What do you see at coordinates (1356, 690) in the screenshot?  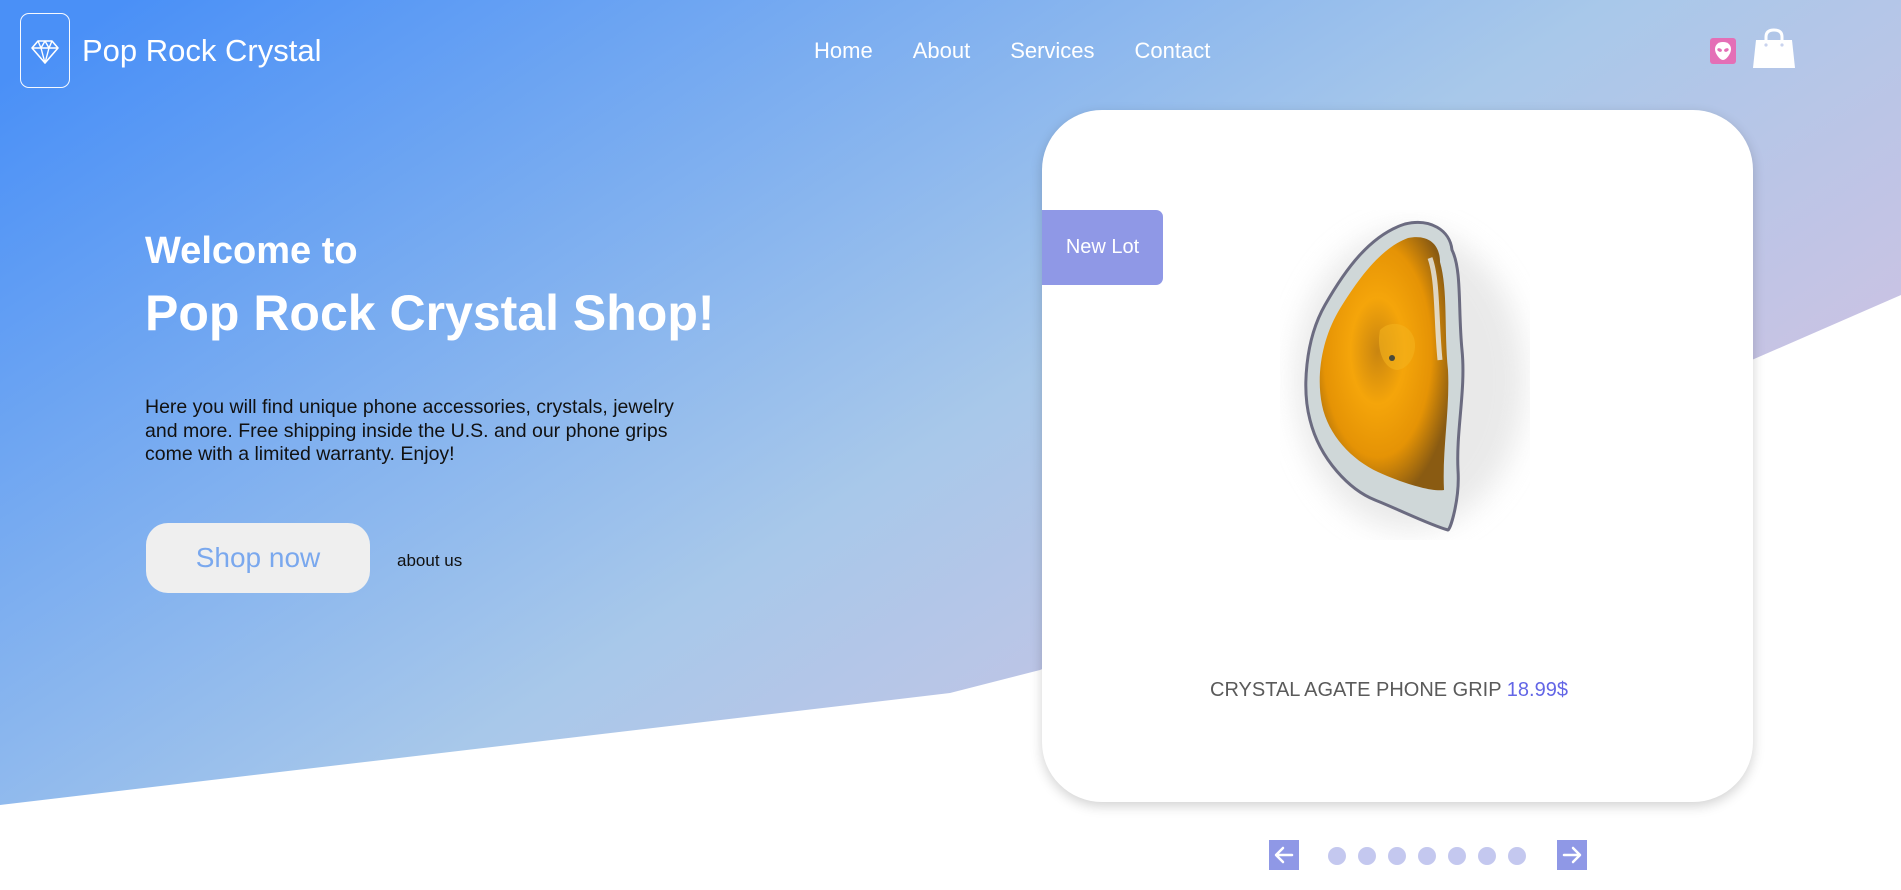 I see `product-name: CRYSTAL AGATE PHONE GRIP` at bounding box center [1356, 690].